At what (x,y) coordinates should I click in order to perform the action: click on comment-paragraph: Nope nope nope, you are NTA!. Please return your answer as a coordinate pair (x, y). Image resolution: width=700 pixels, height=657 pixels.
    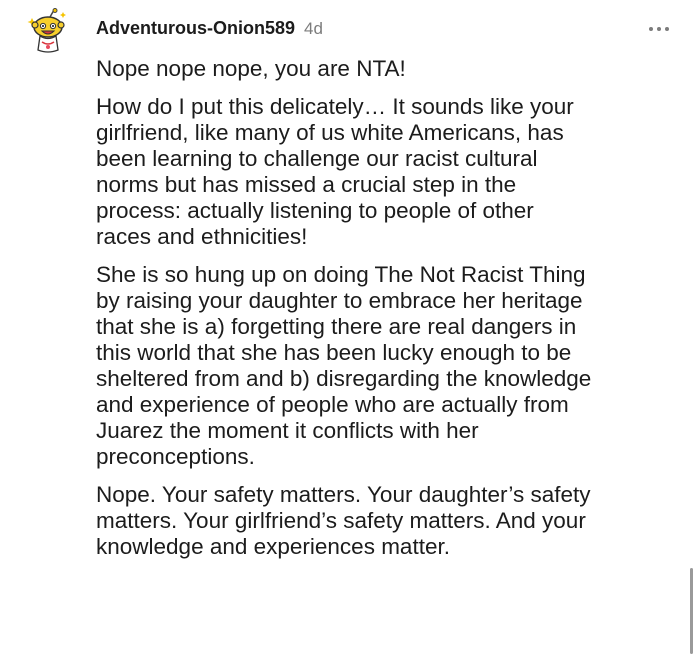
    Looking at the image, I should click on (387, 69).